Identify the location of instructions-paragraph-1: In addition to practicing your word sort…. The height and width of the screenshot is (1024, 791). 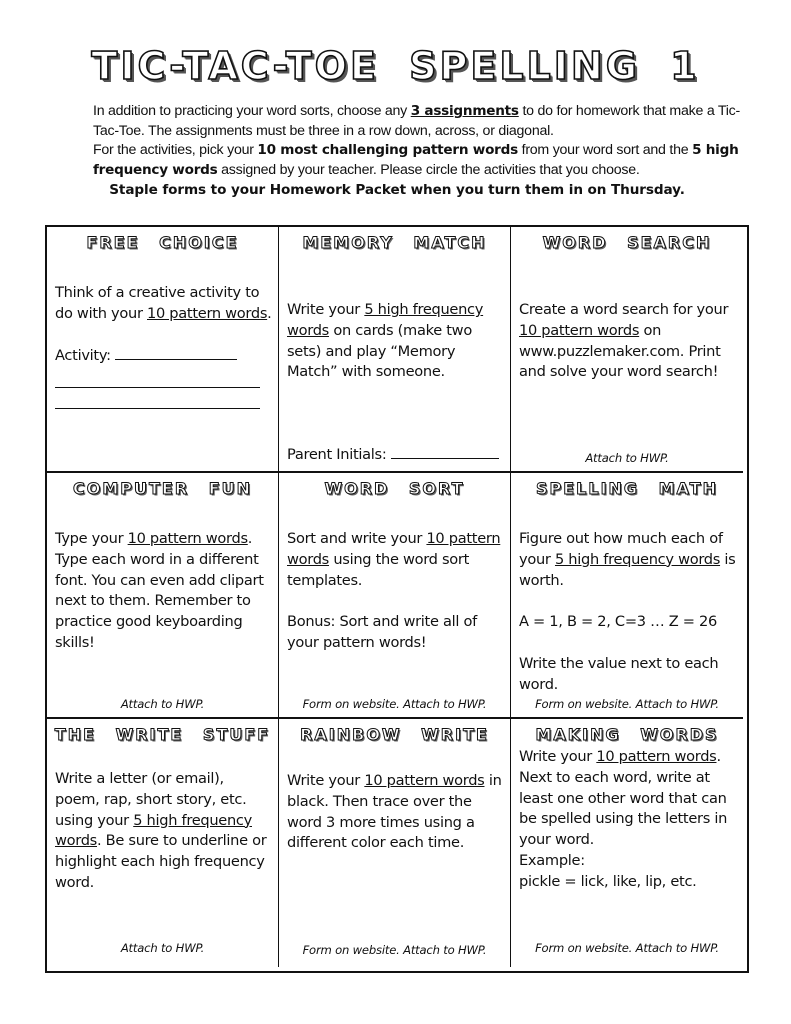
(397, 121).